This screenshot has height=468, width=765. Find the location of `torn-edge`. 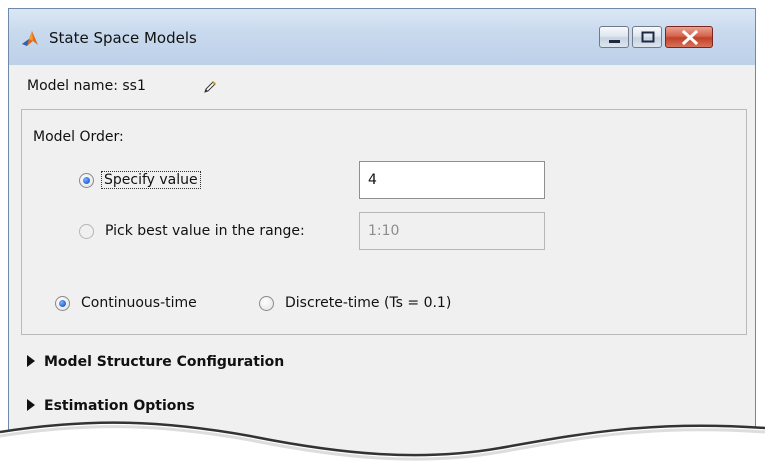

torn-edge is located at coordinates (382, 444).